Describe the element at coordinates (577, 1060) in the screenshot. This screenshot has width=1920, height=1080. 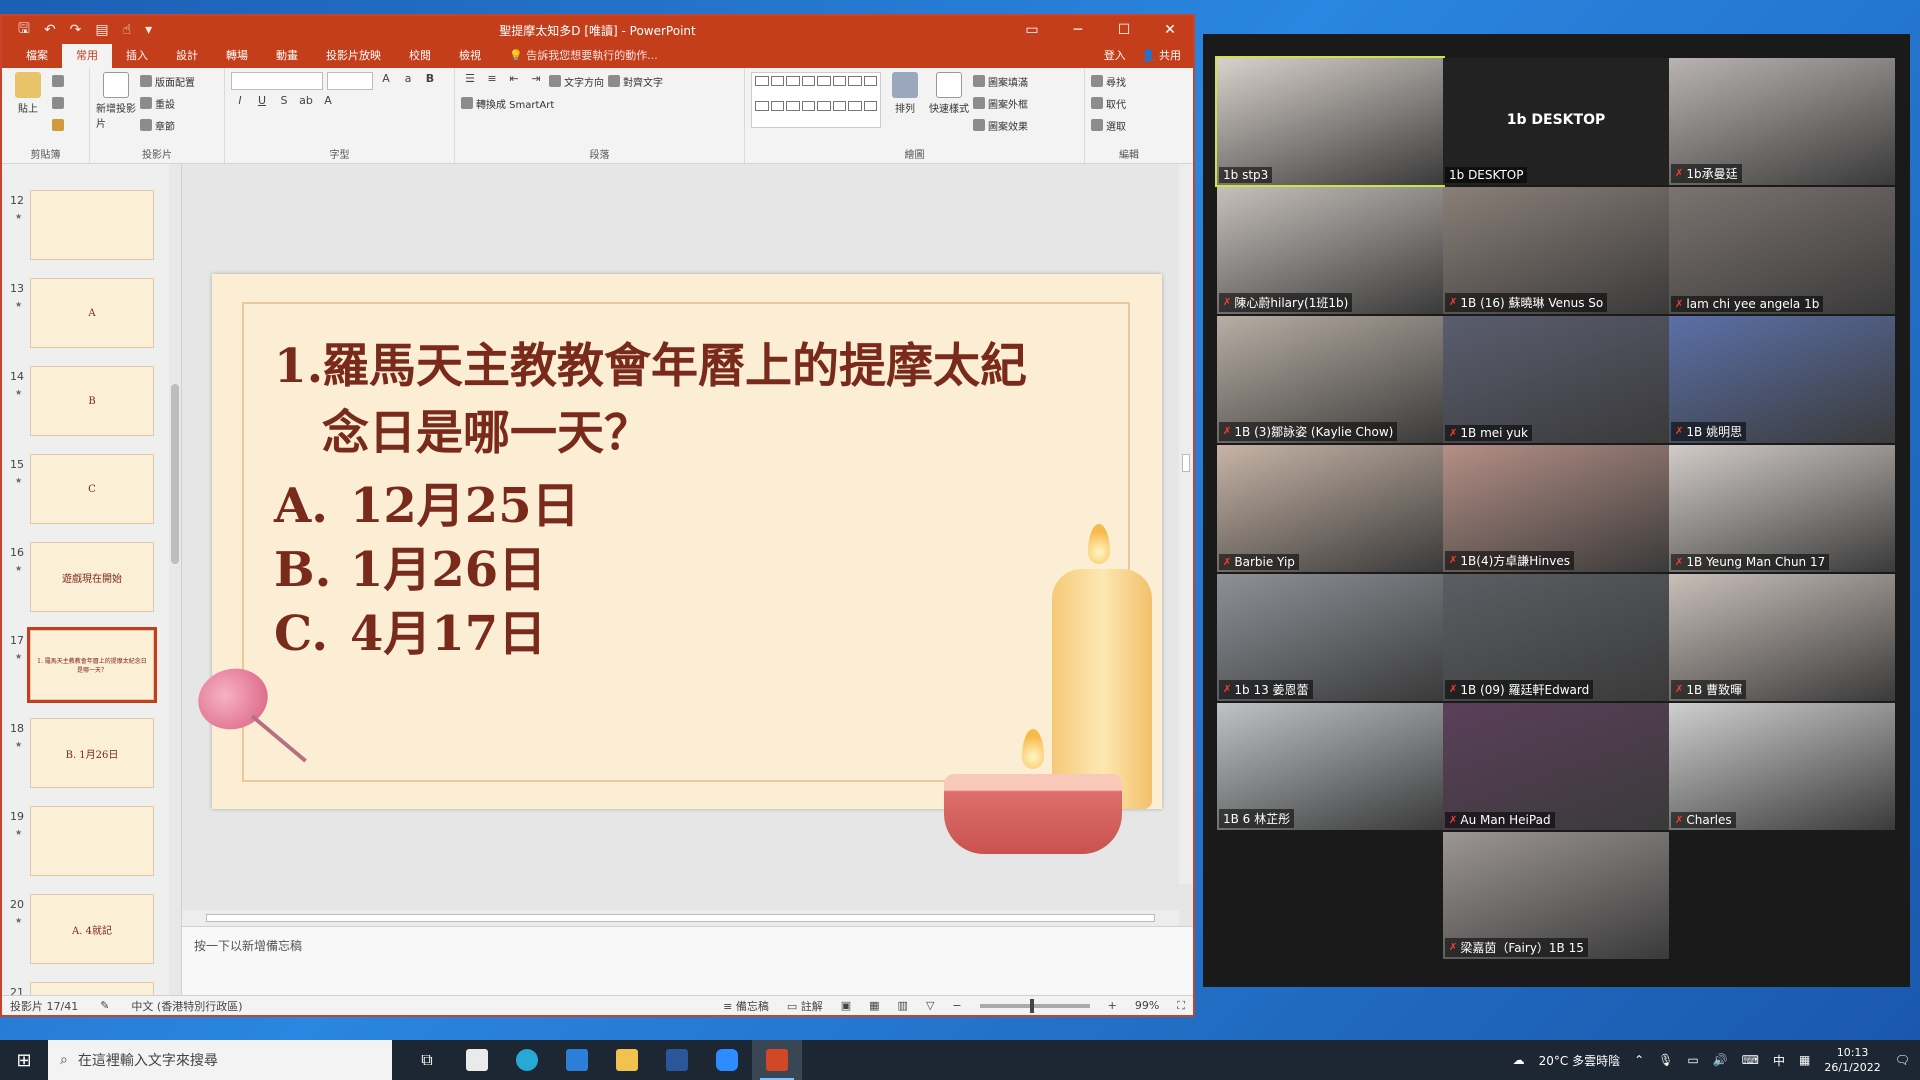
I see `mail-icon` at that location.